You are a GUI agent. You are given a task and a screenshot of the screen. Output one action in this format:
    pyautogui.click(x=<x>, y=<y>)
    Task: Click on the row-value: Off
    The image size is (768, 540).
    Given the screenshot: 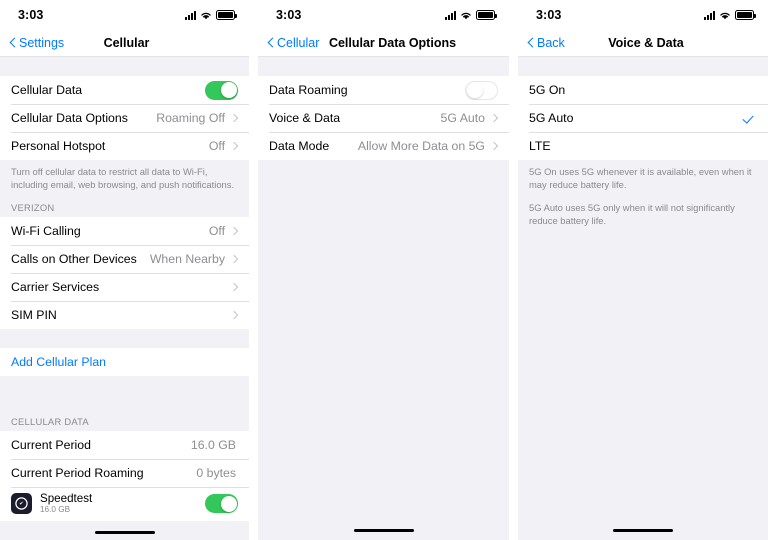 What is the action you would take?
    pyautogui.click(x=216, y=146)
    